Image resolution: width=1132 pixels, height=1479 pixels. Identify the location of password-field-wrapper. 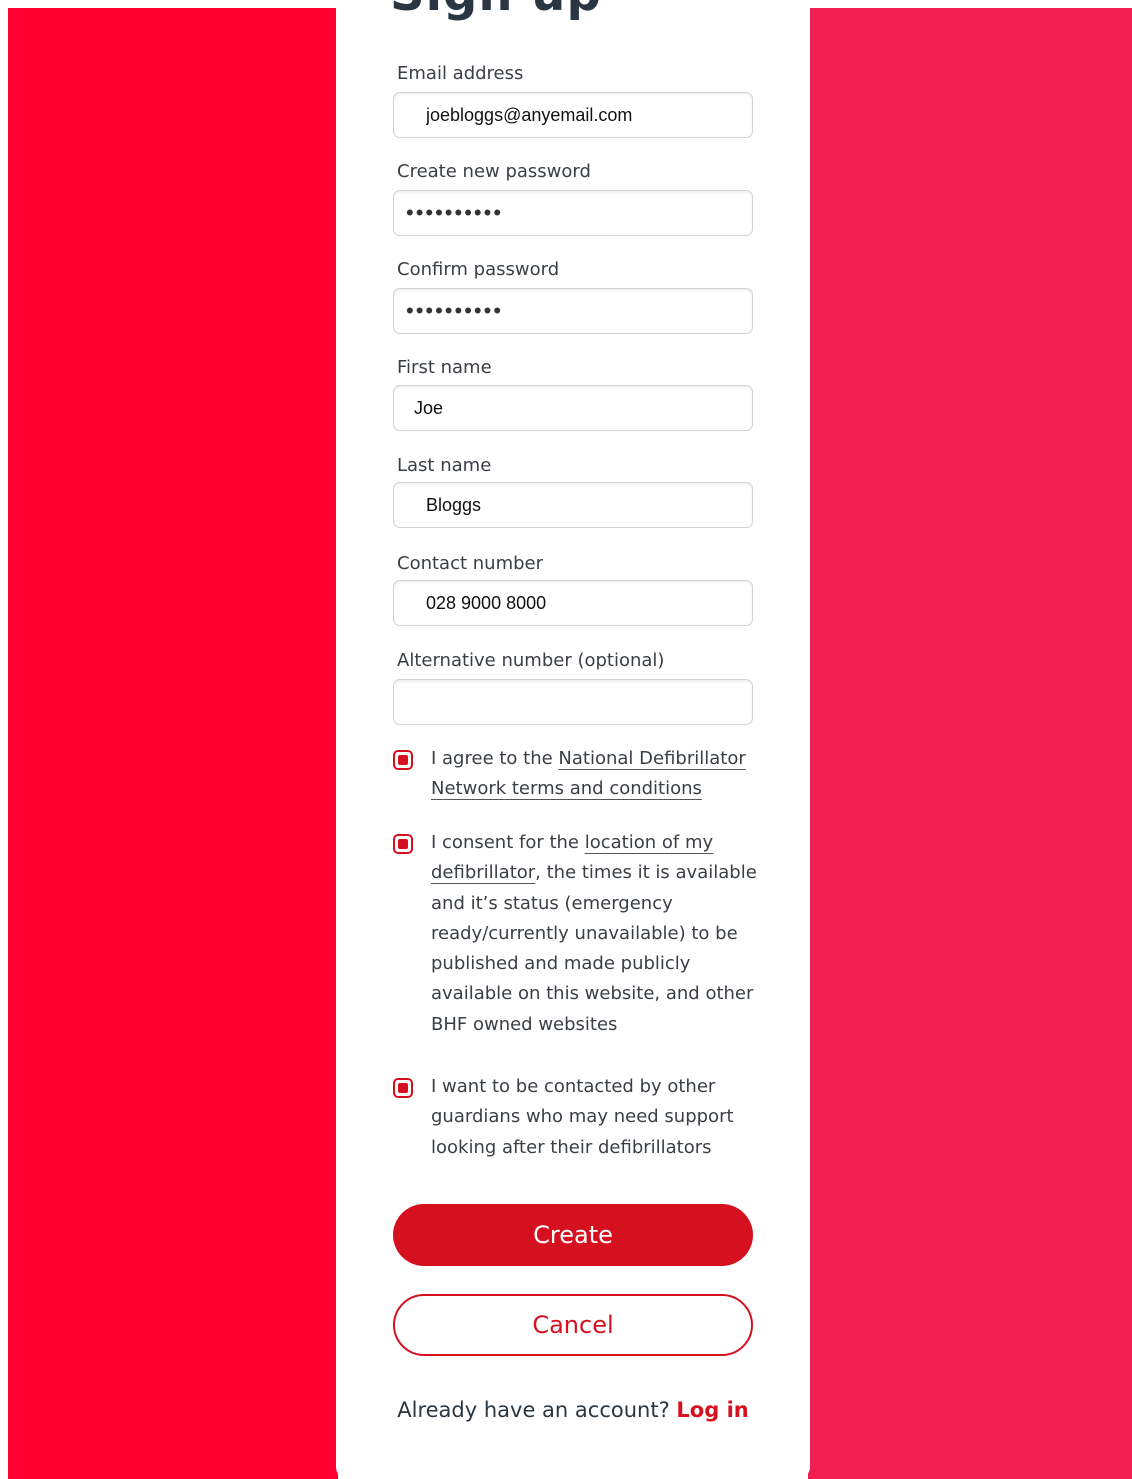
(573, 213).